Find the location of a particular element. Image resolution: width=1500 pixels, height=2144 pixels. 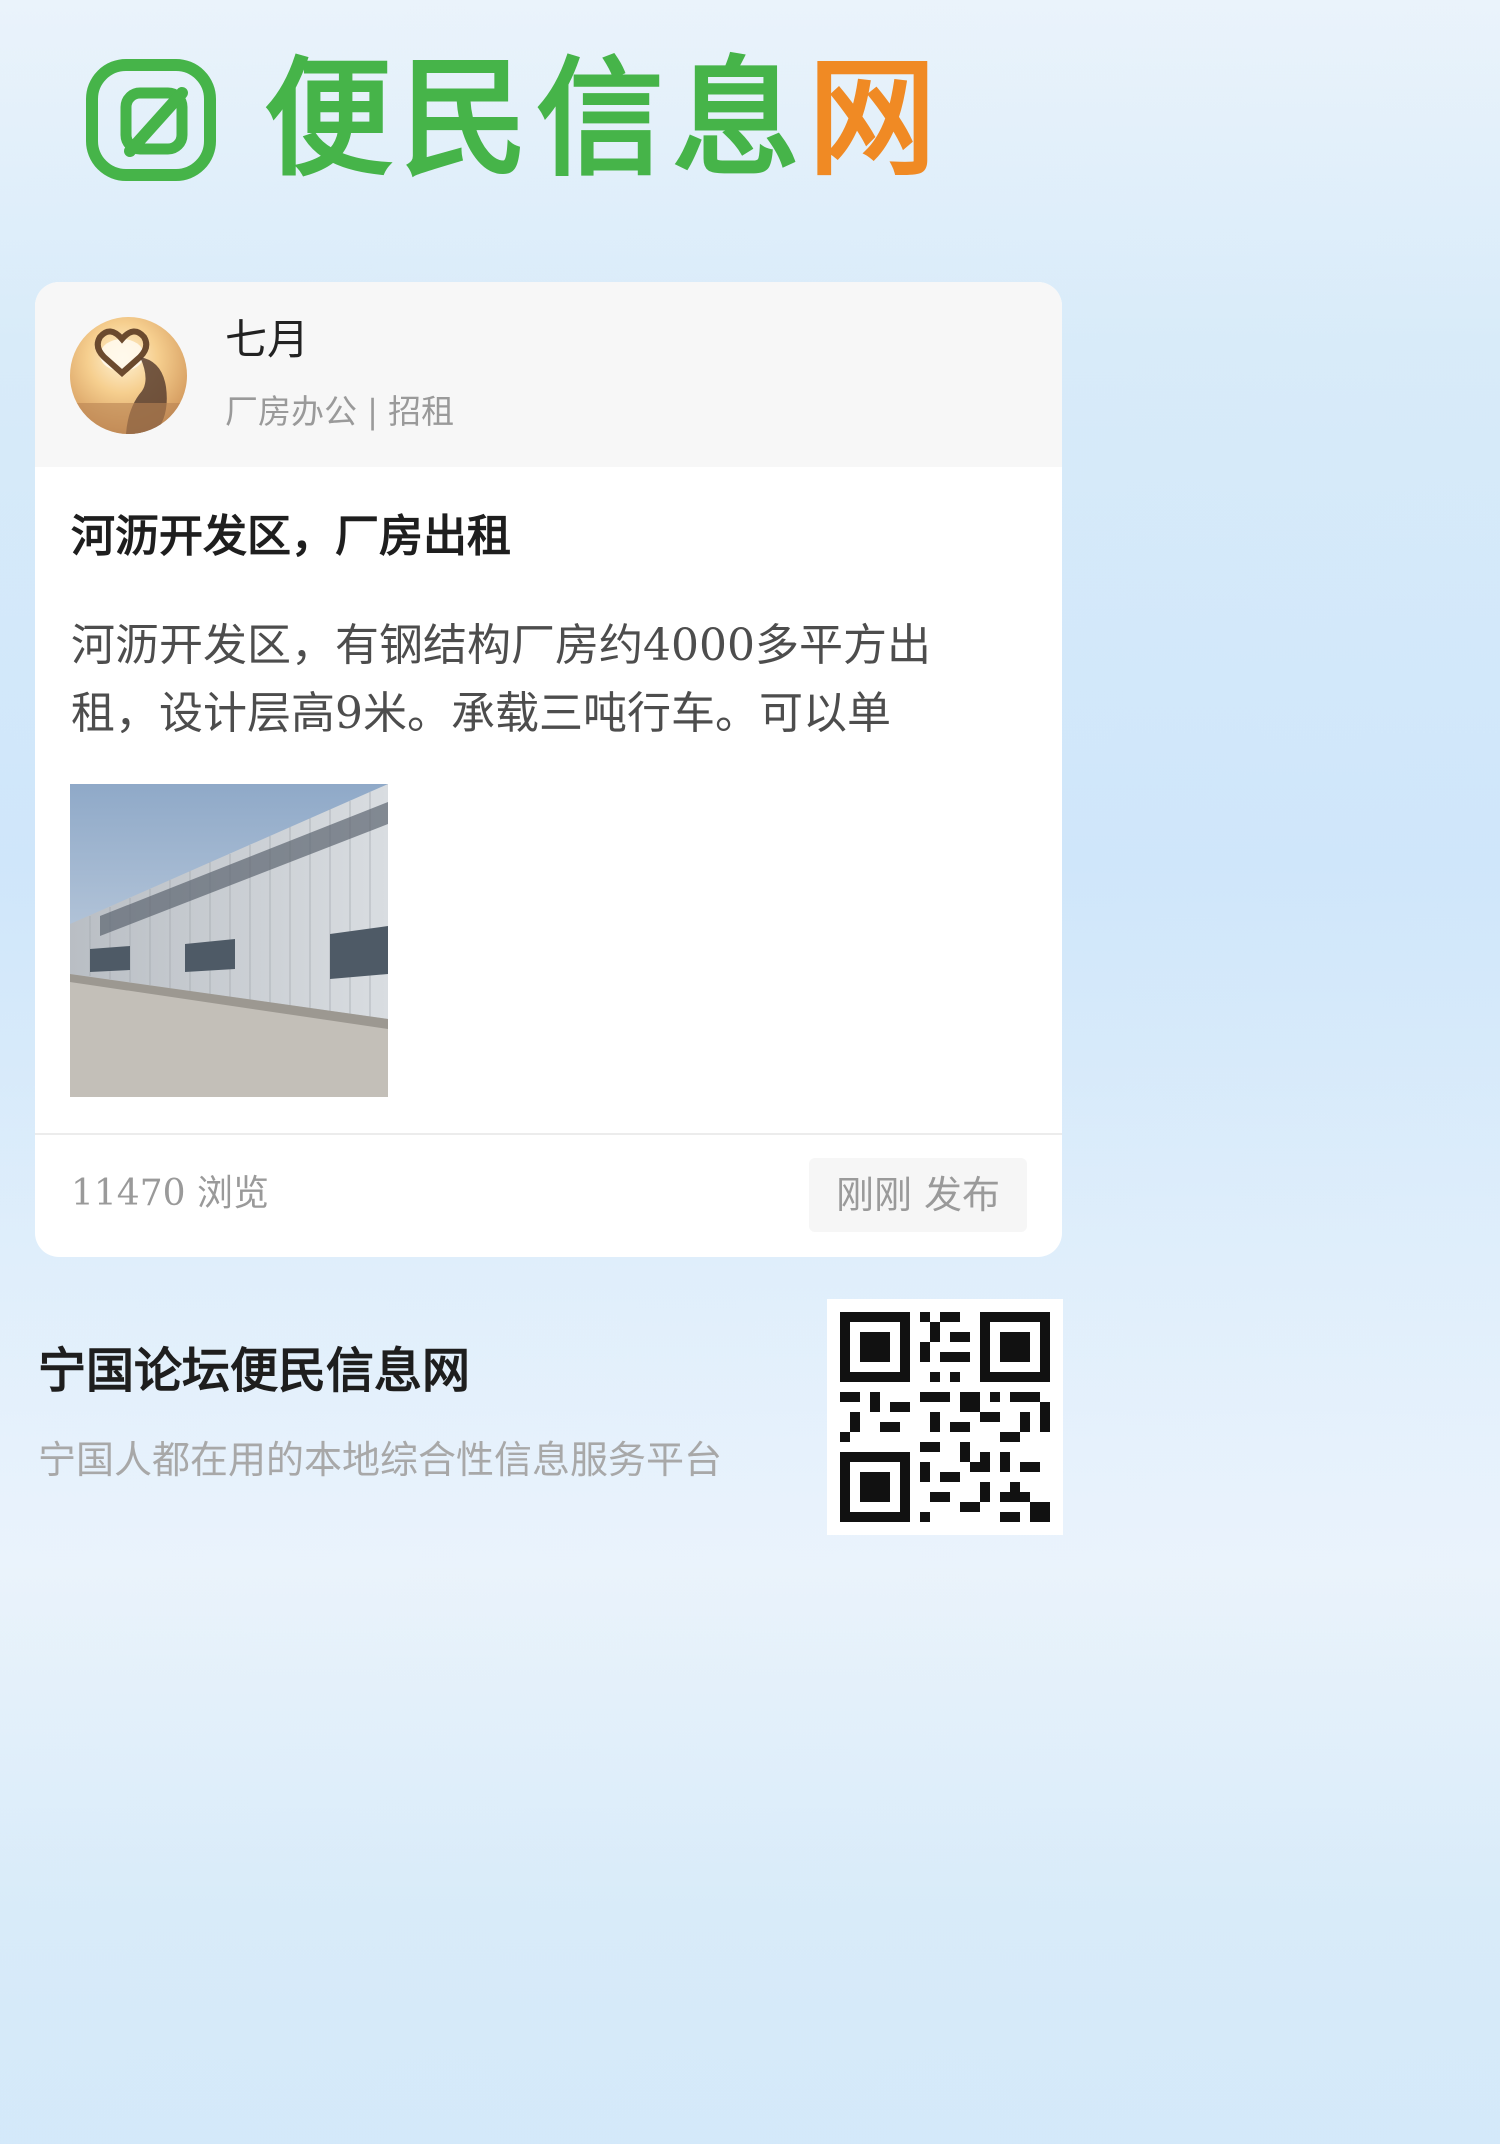

avatar is located at coordinates (128, 375).